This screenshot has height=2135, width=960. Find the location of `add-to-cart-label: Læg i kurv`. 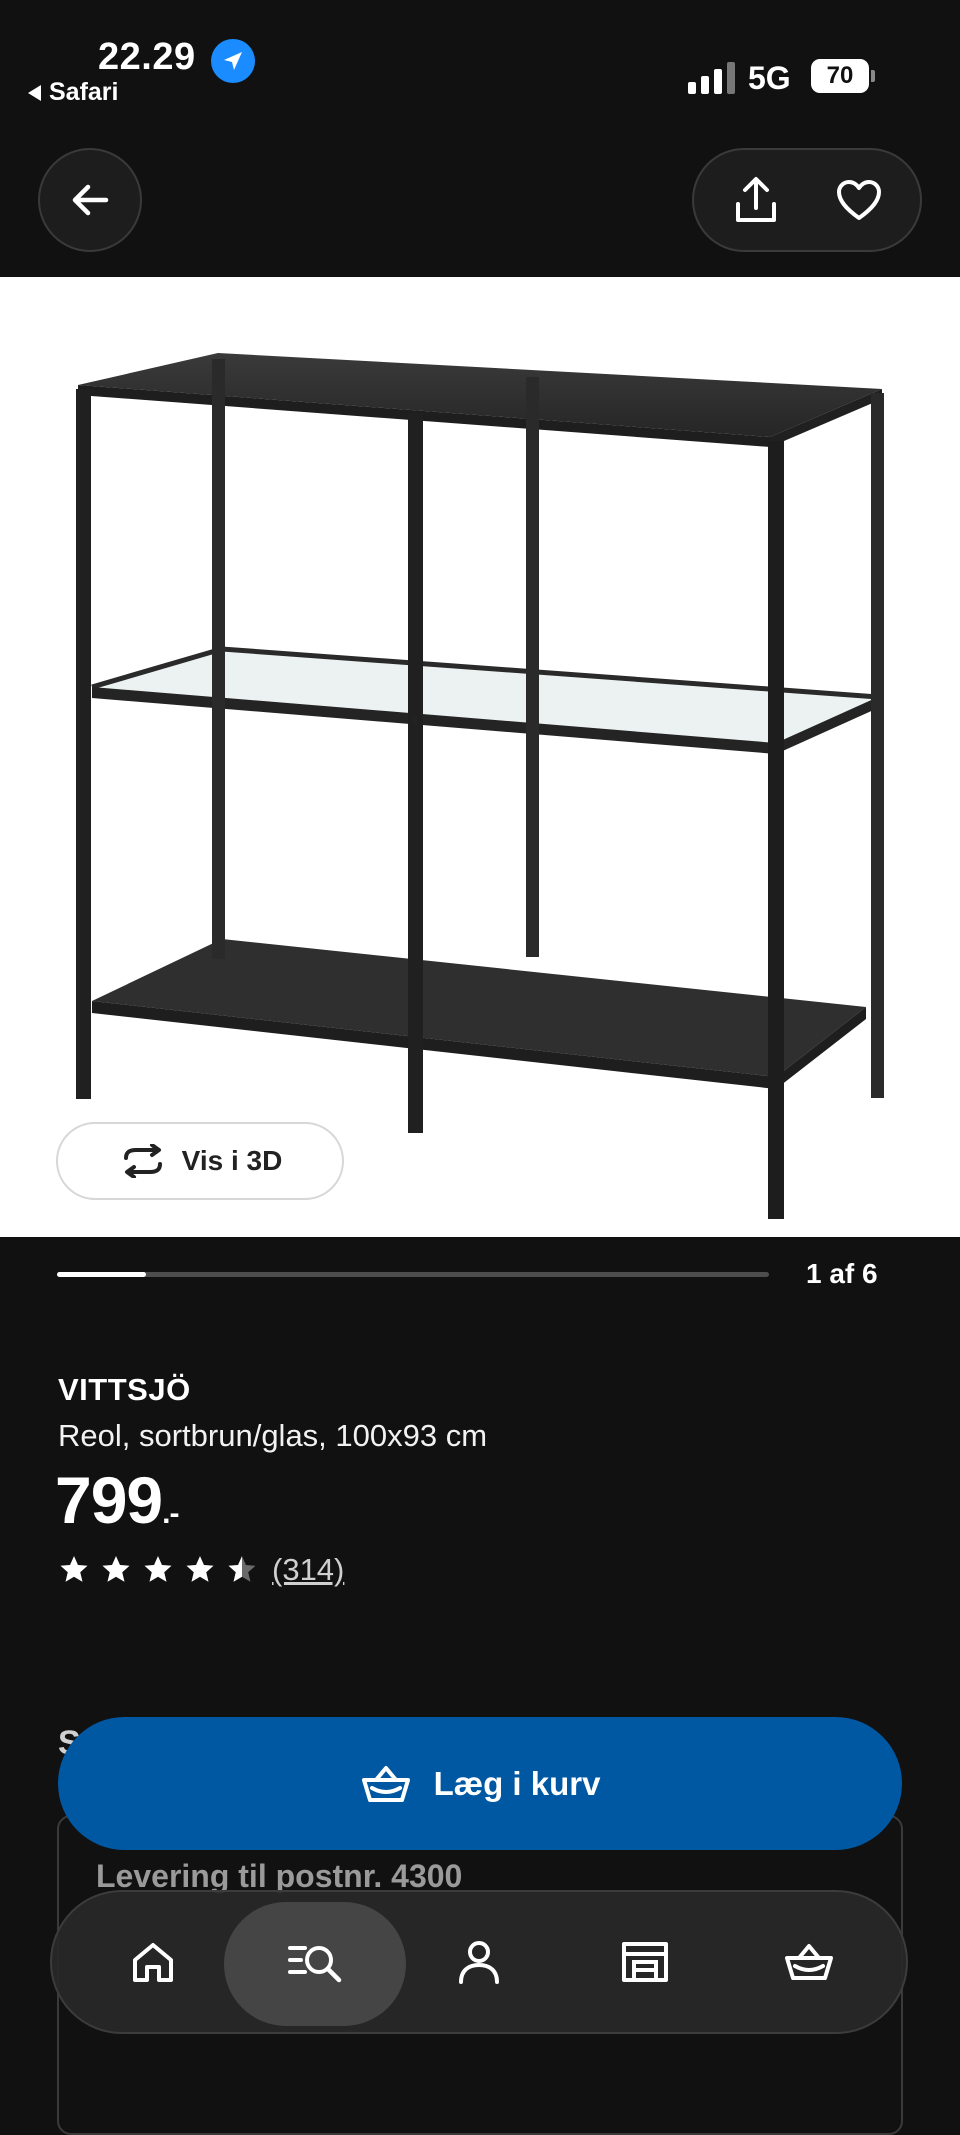

add-to-cart-label: Læg i kurv is located at coordinates (517, 1783).